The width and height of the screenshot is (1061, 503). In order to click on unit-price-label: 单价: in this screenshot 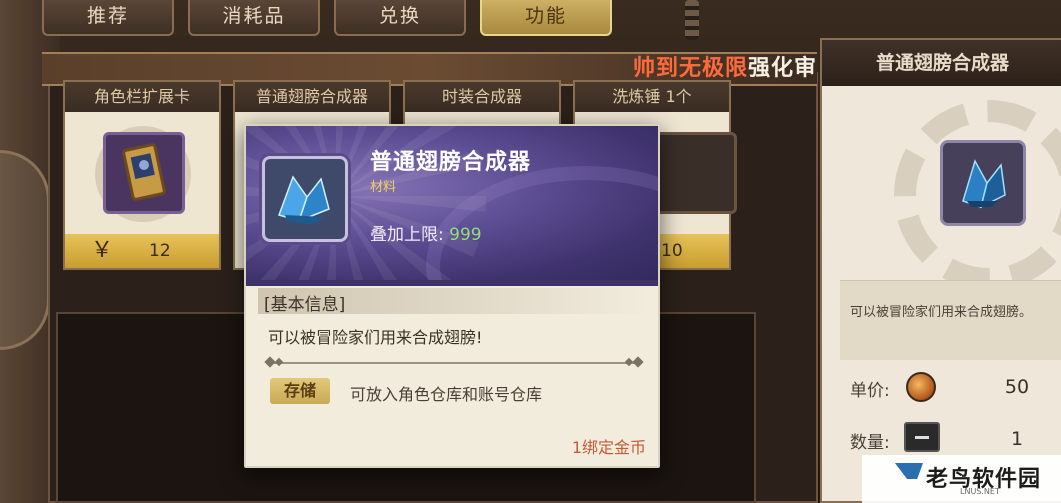, I will do `click(870, 391)`.